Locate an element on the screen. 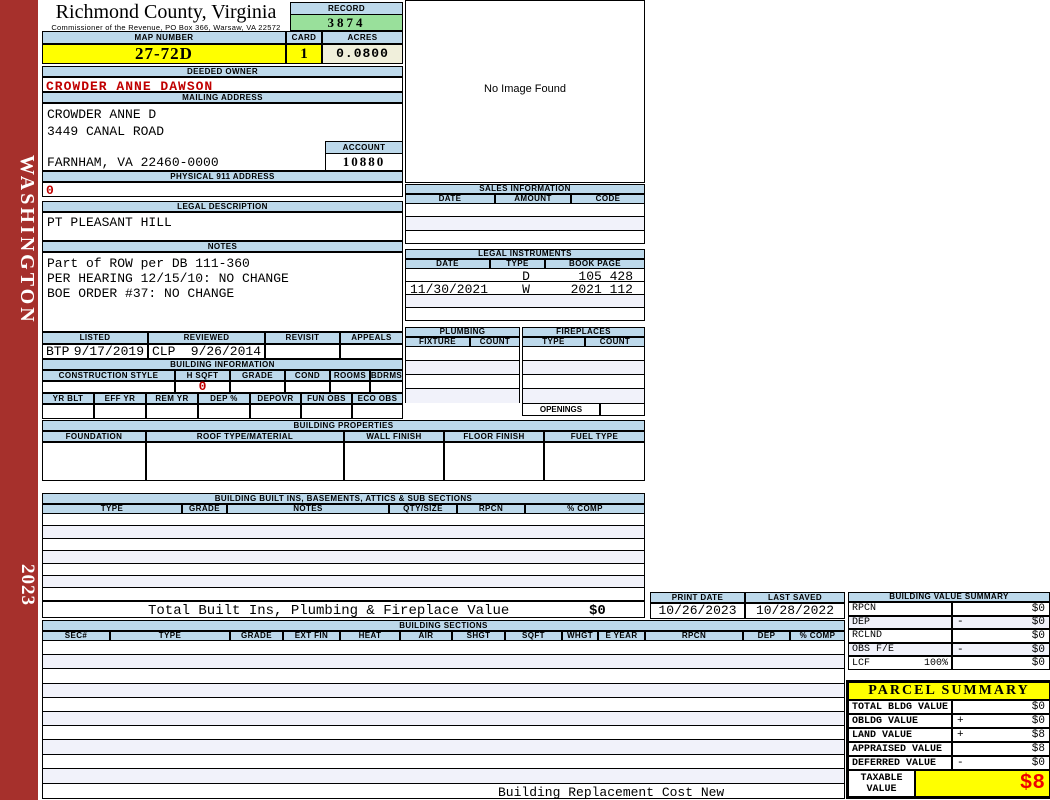 Image resolution: width=1050 pixels, height=800 pixels. grade-value is located at coordinates (257, 387).